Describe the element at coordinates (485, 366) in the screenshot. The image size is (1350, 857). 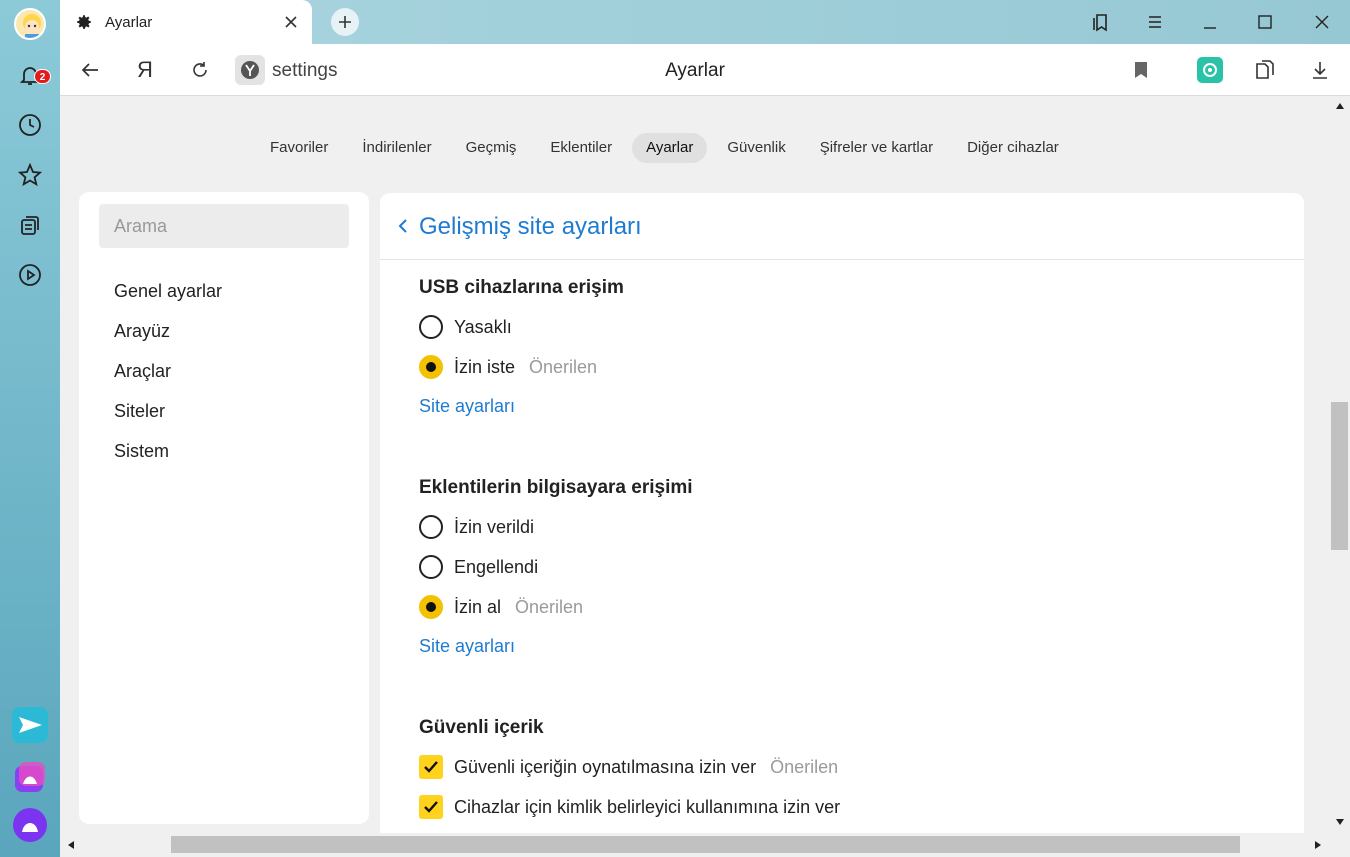
I see `option-label: İzin iste` at that location.